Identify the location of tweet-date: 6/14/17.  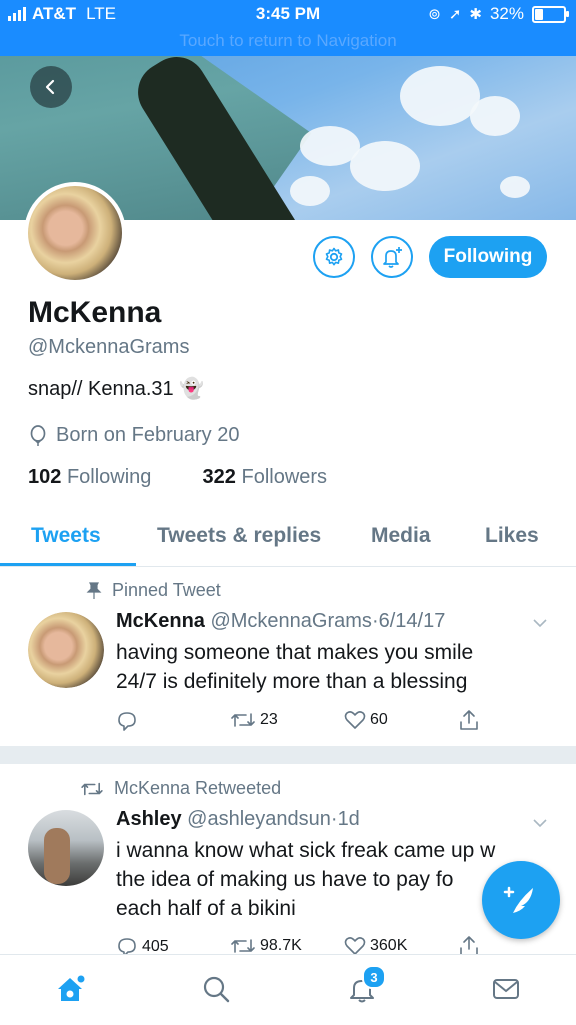
(412, 621).